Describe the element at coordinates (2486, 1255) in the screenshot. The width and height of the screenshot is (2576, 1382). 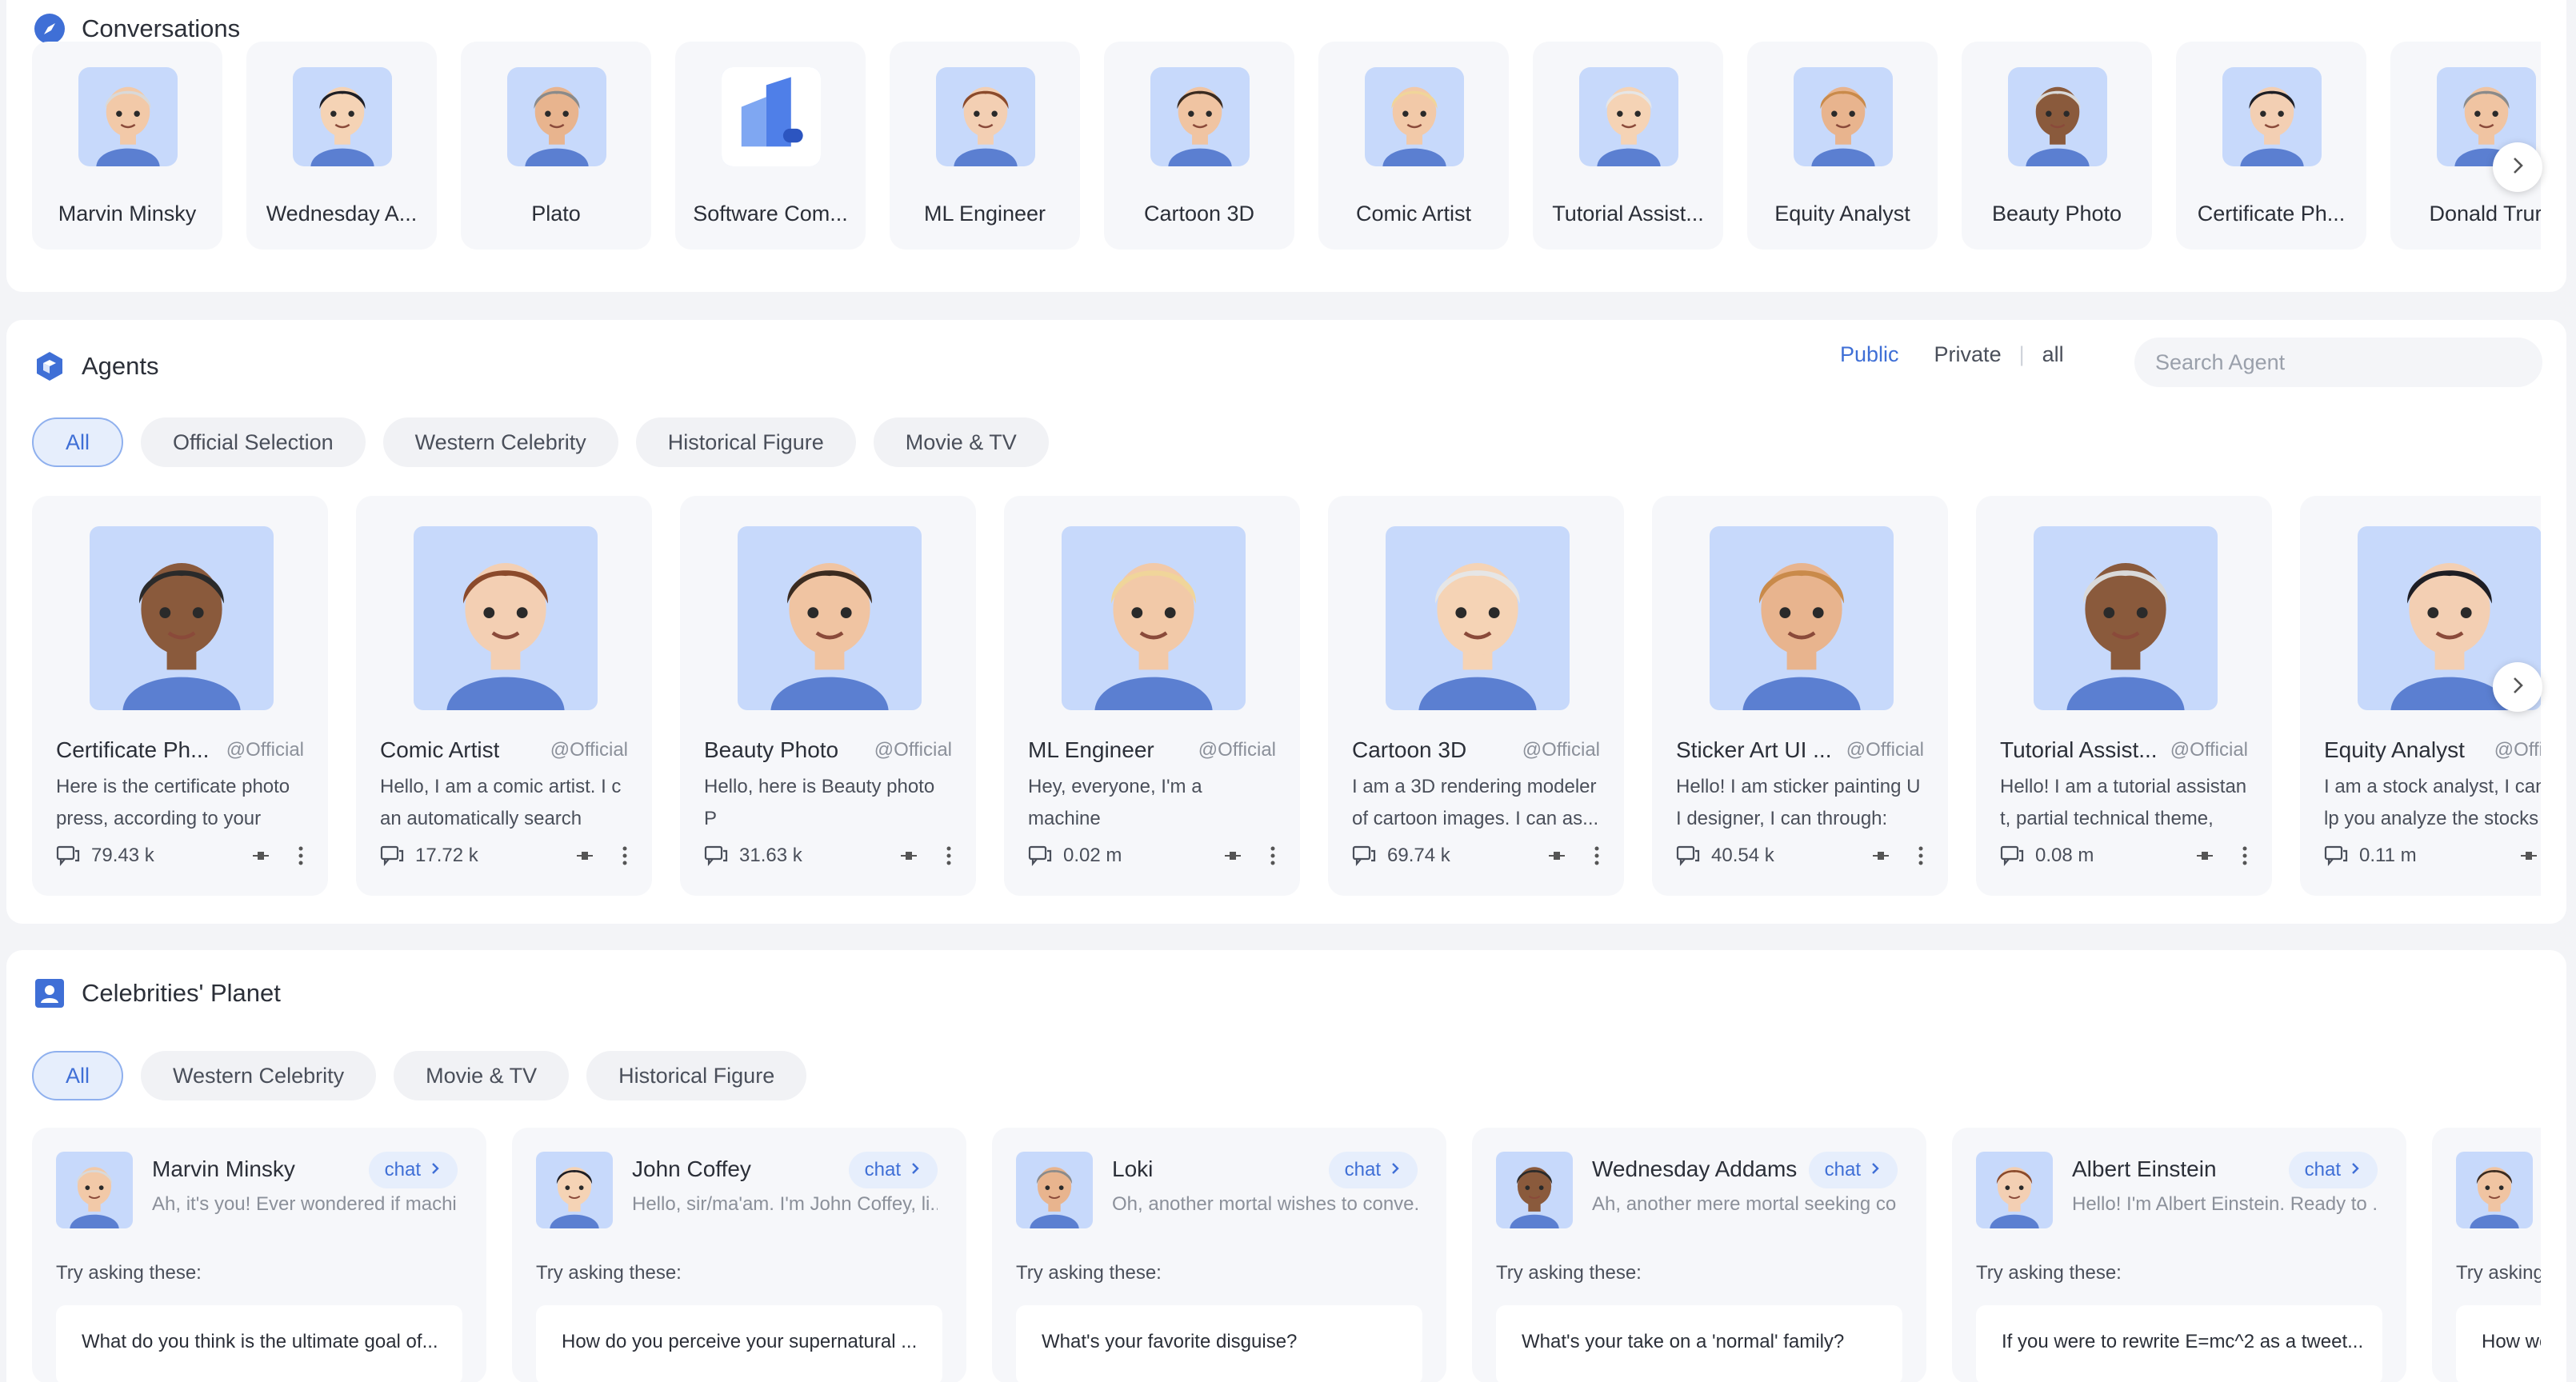
I see `celebrity-card: Try asking How wc` at that location.